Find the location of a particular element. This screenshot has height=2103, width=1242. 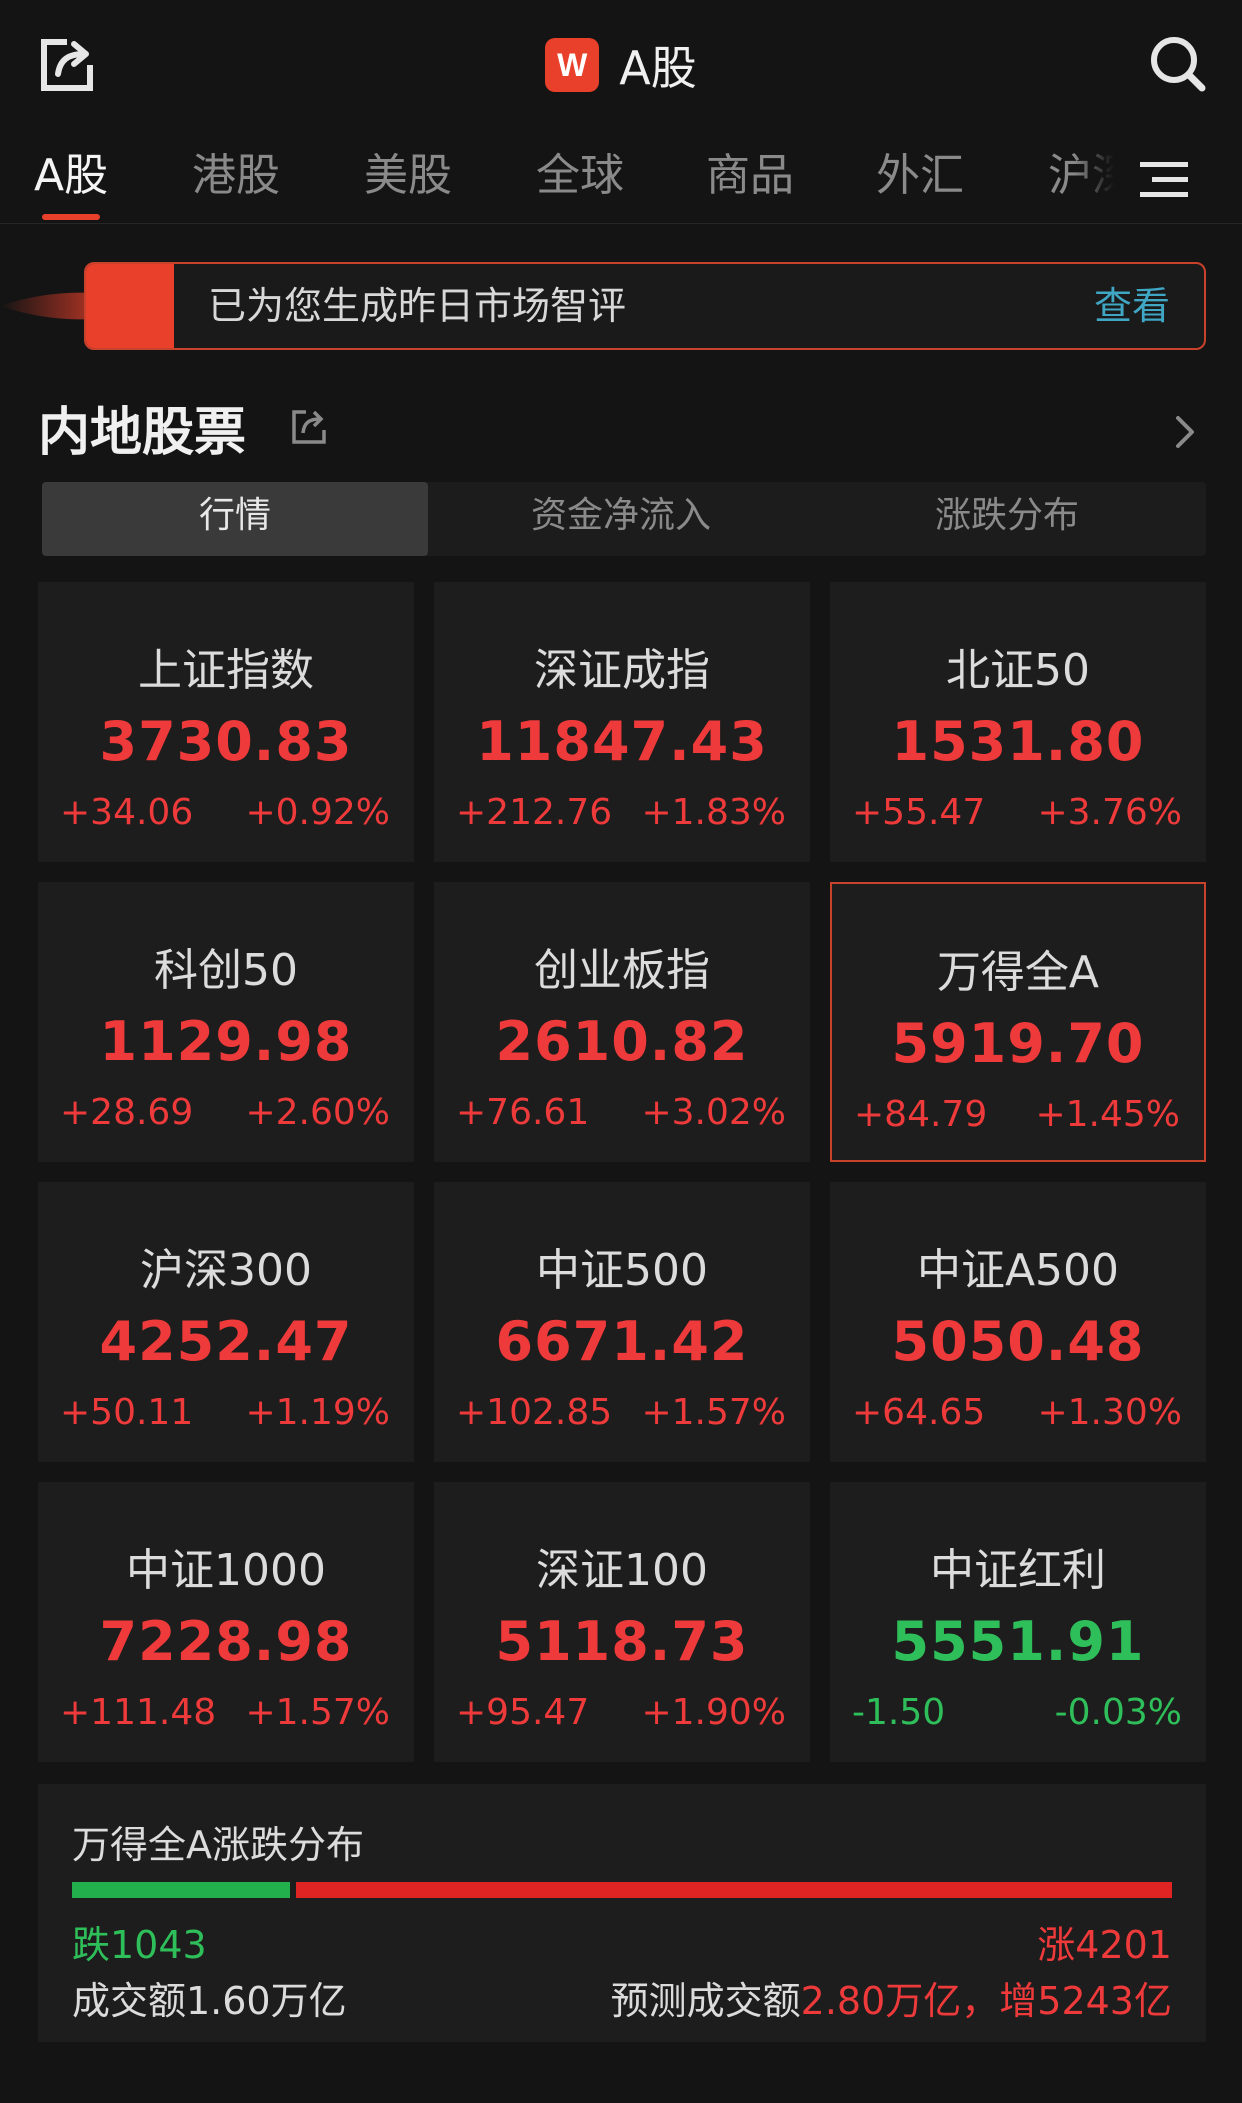

index-card: 中证500 6671.42 +102.85 +1.57% is located at coordinates (622, 1322).